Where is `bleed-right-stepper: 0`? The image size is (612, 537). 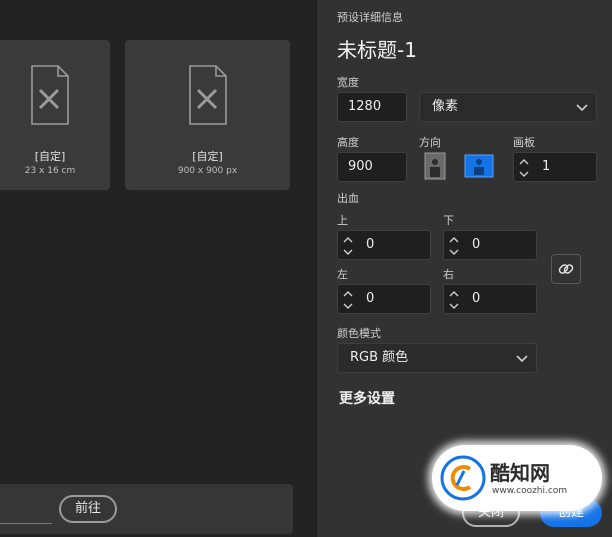
bleed-right-stepper: 0 is located at coordinates (490, 299).